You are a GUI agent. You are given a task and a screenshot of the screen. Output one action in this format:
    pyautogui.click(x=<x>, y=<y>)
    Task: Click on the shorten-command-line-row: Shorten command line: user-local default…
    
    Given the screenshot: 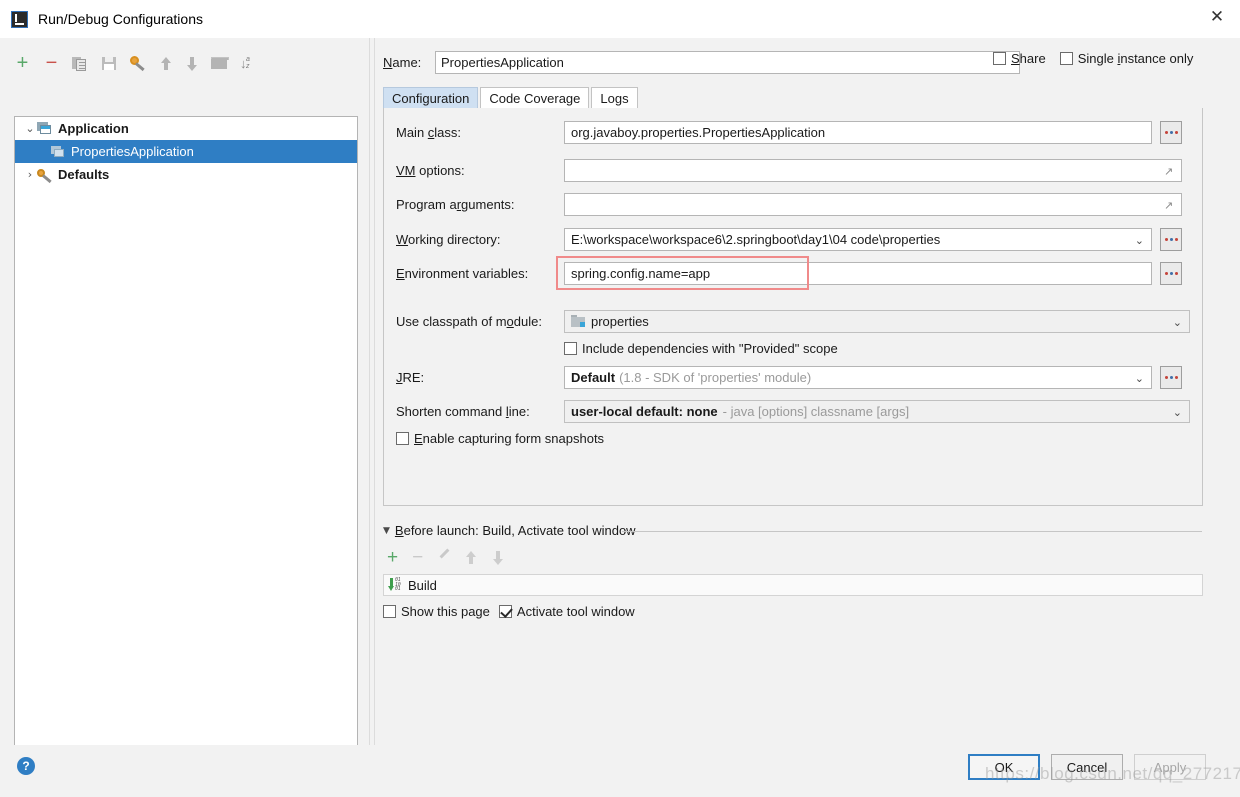 What is the action you would take?
    pyautogui.click(x=796, y=411)
    